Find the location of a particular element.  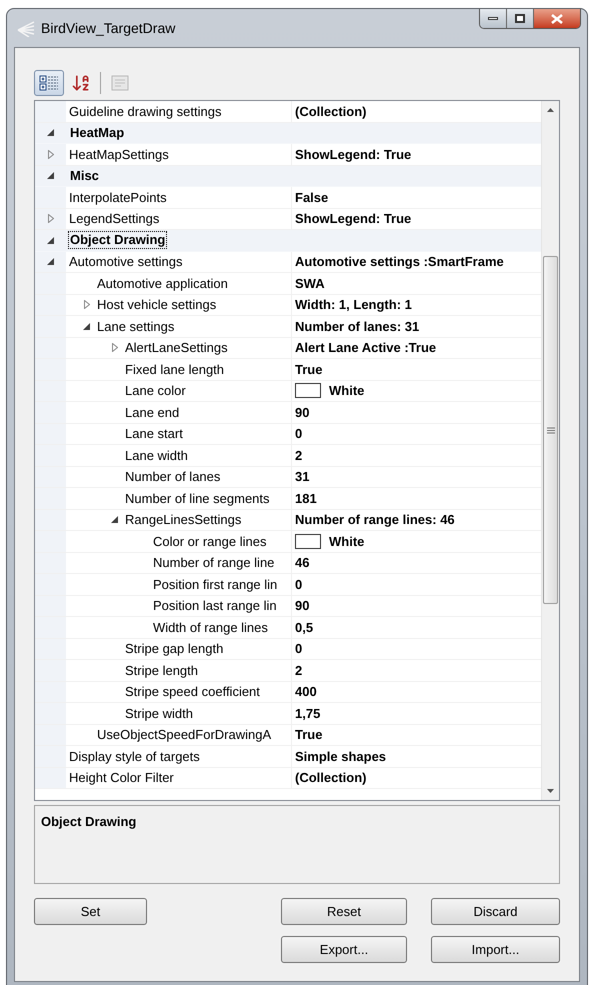

property-name: Number of range line is located at coordinates (213, 562).